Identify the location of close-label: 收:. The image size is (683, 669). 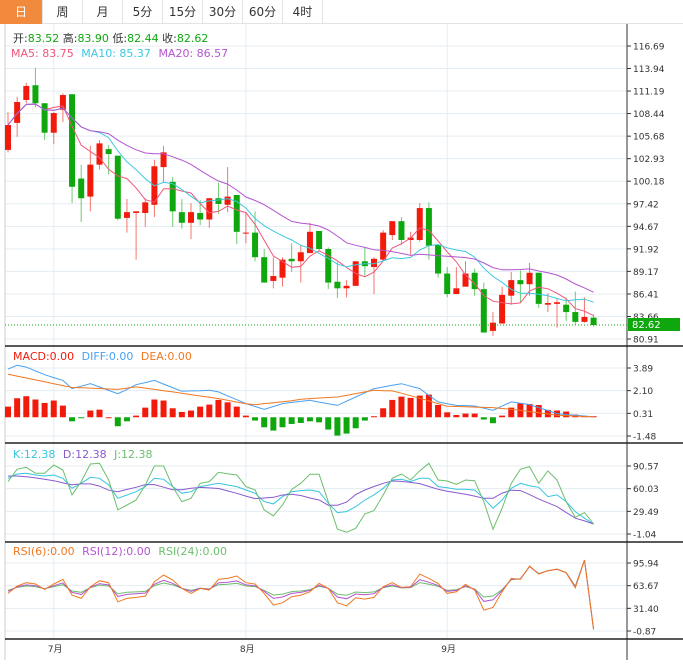
(169, 38).